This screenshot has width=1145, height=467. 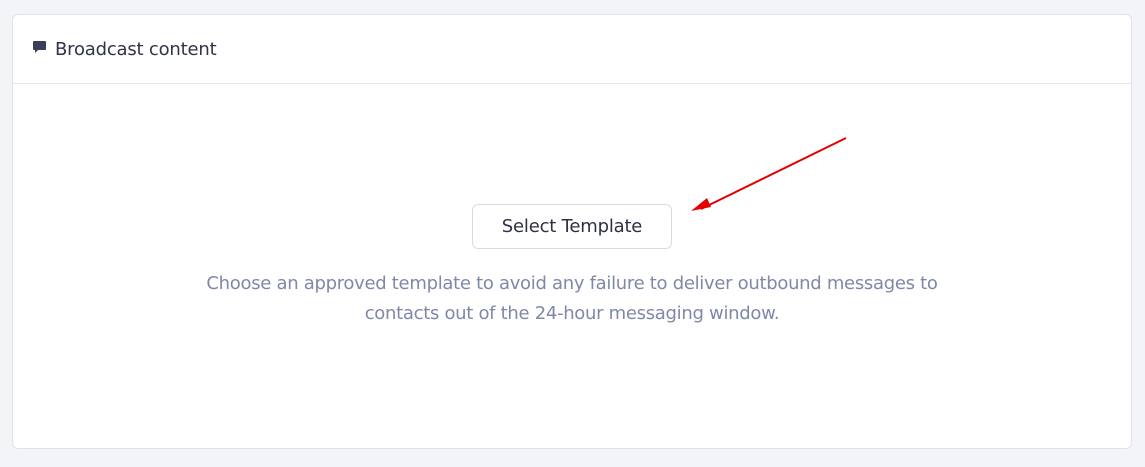 I want to click on card-header: Broadcast content, so click(x=572, y=49).